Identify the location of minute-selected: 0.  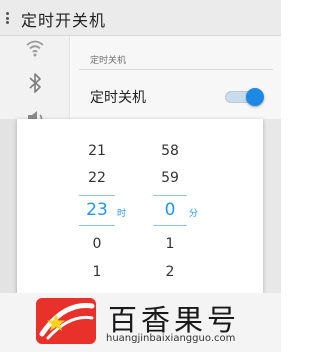
(170, 210).